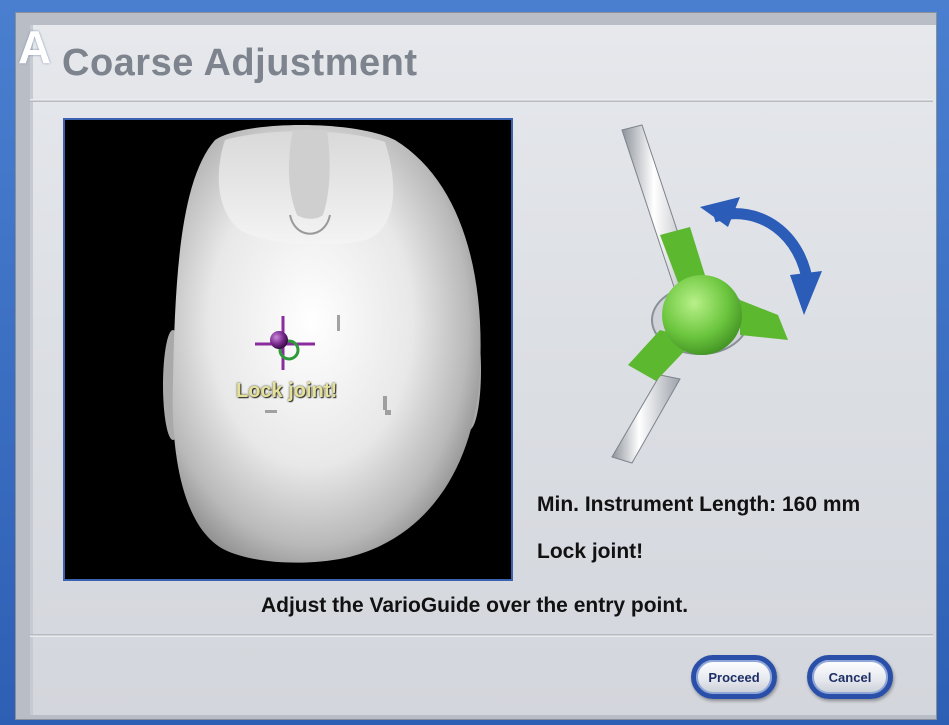  Describe the element at coordinates (734, 677) in the screenshot. I see `proceed-button: Proceed` at that location.